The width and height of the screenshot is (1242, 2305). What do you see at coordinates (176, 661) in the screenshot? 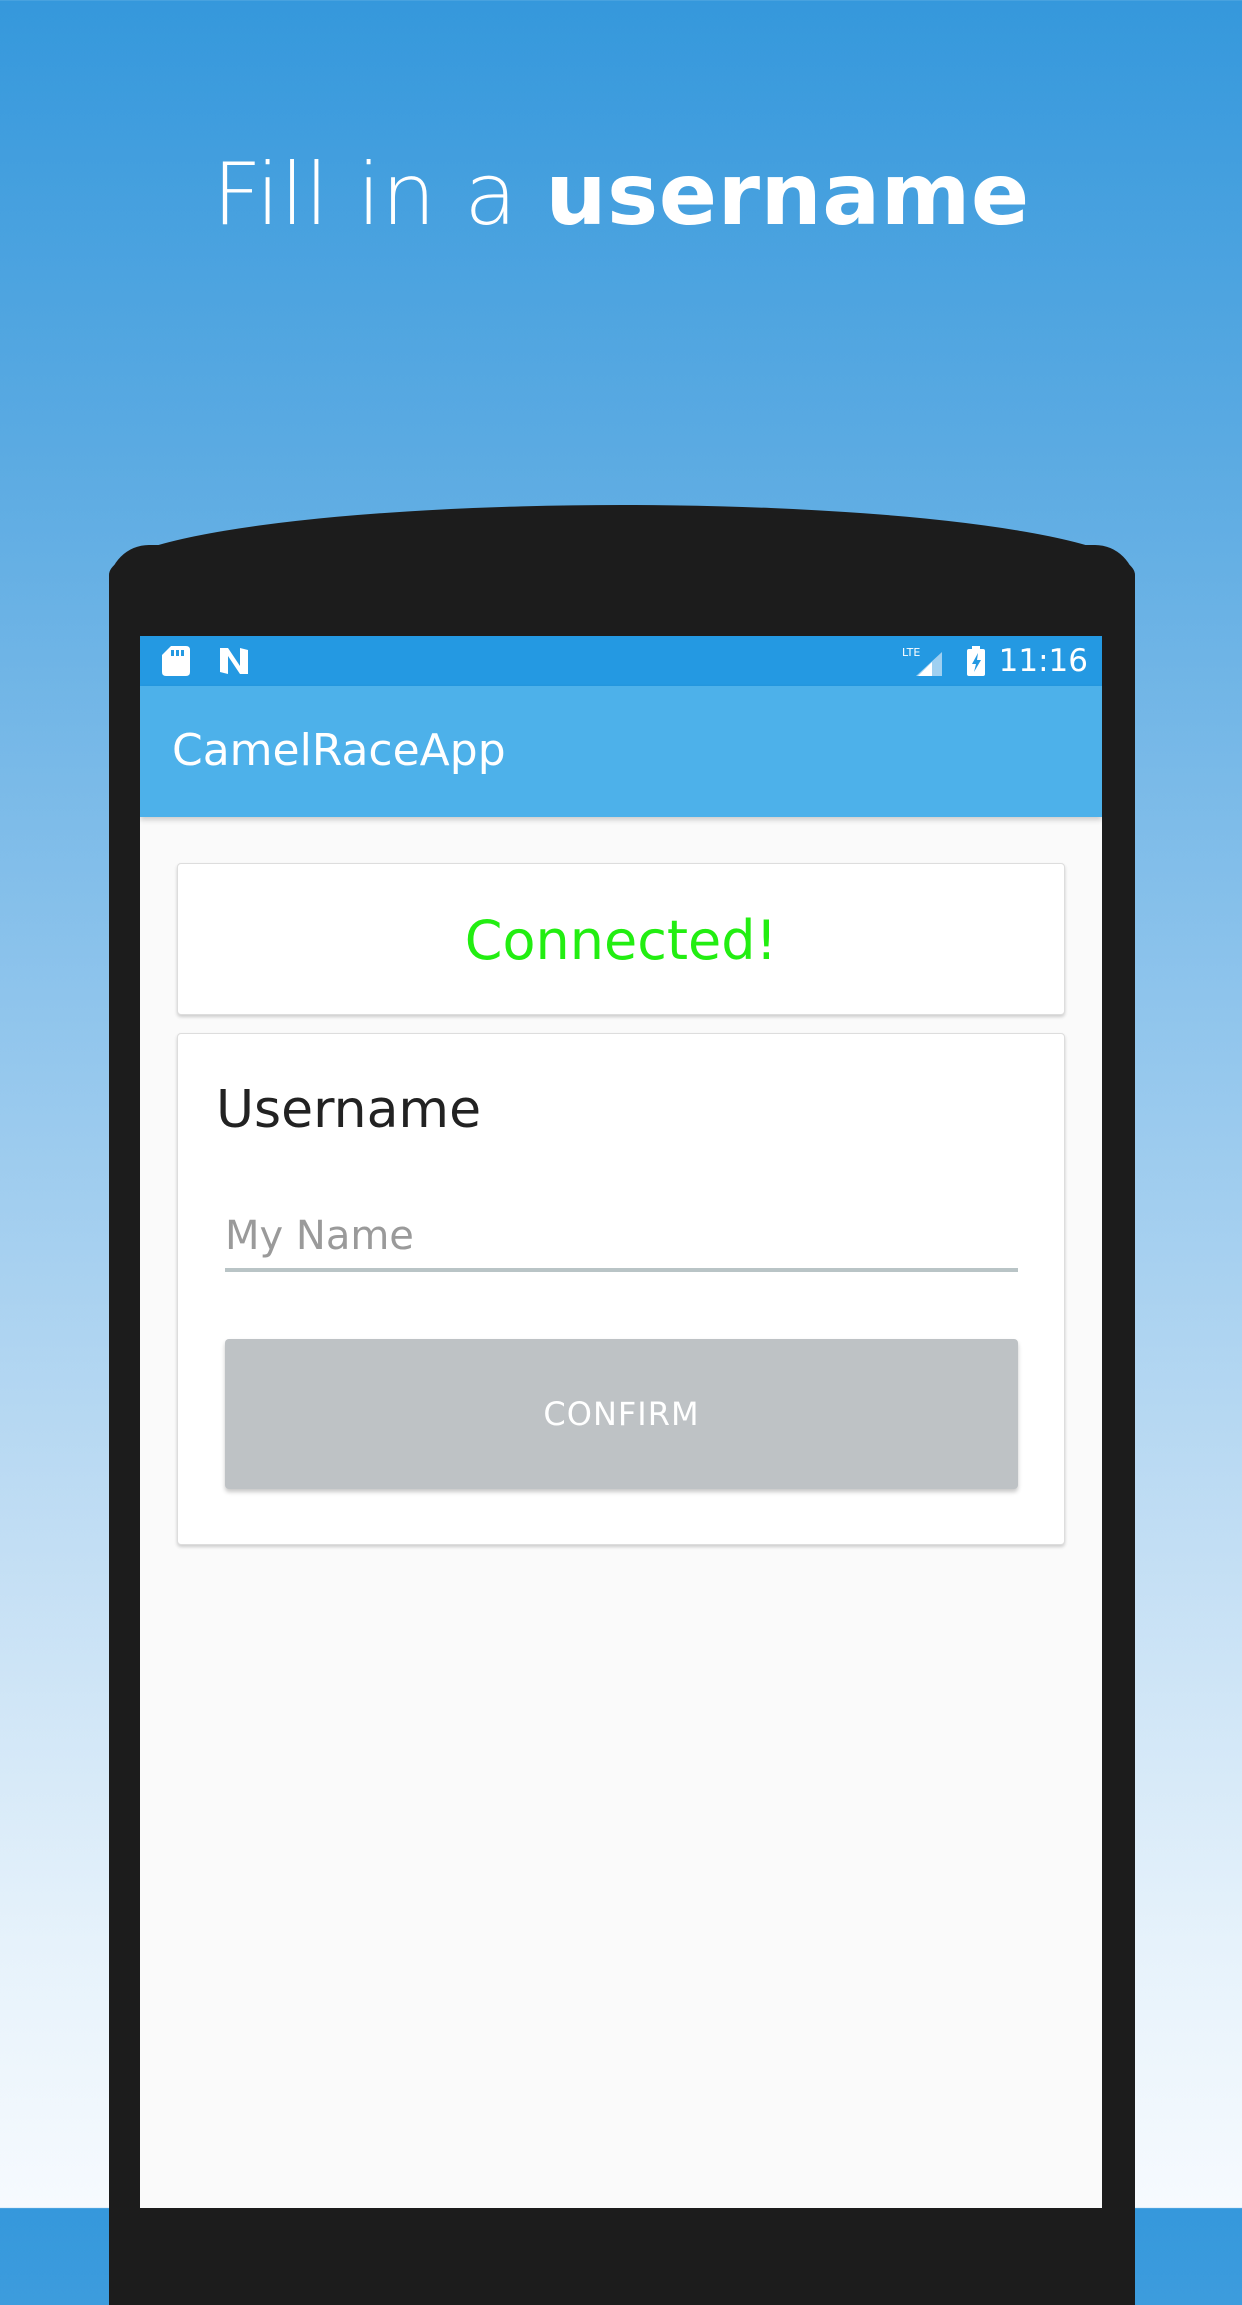
I see `sd-card-icon` at bounding box center [176, 661].